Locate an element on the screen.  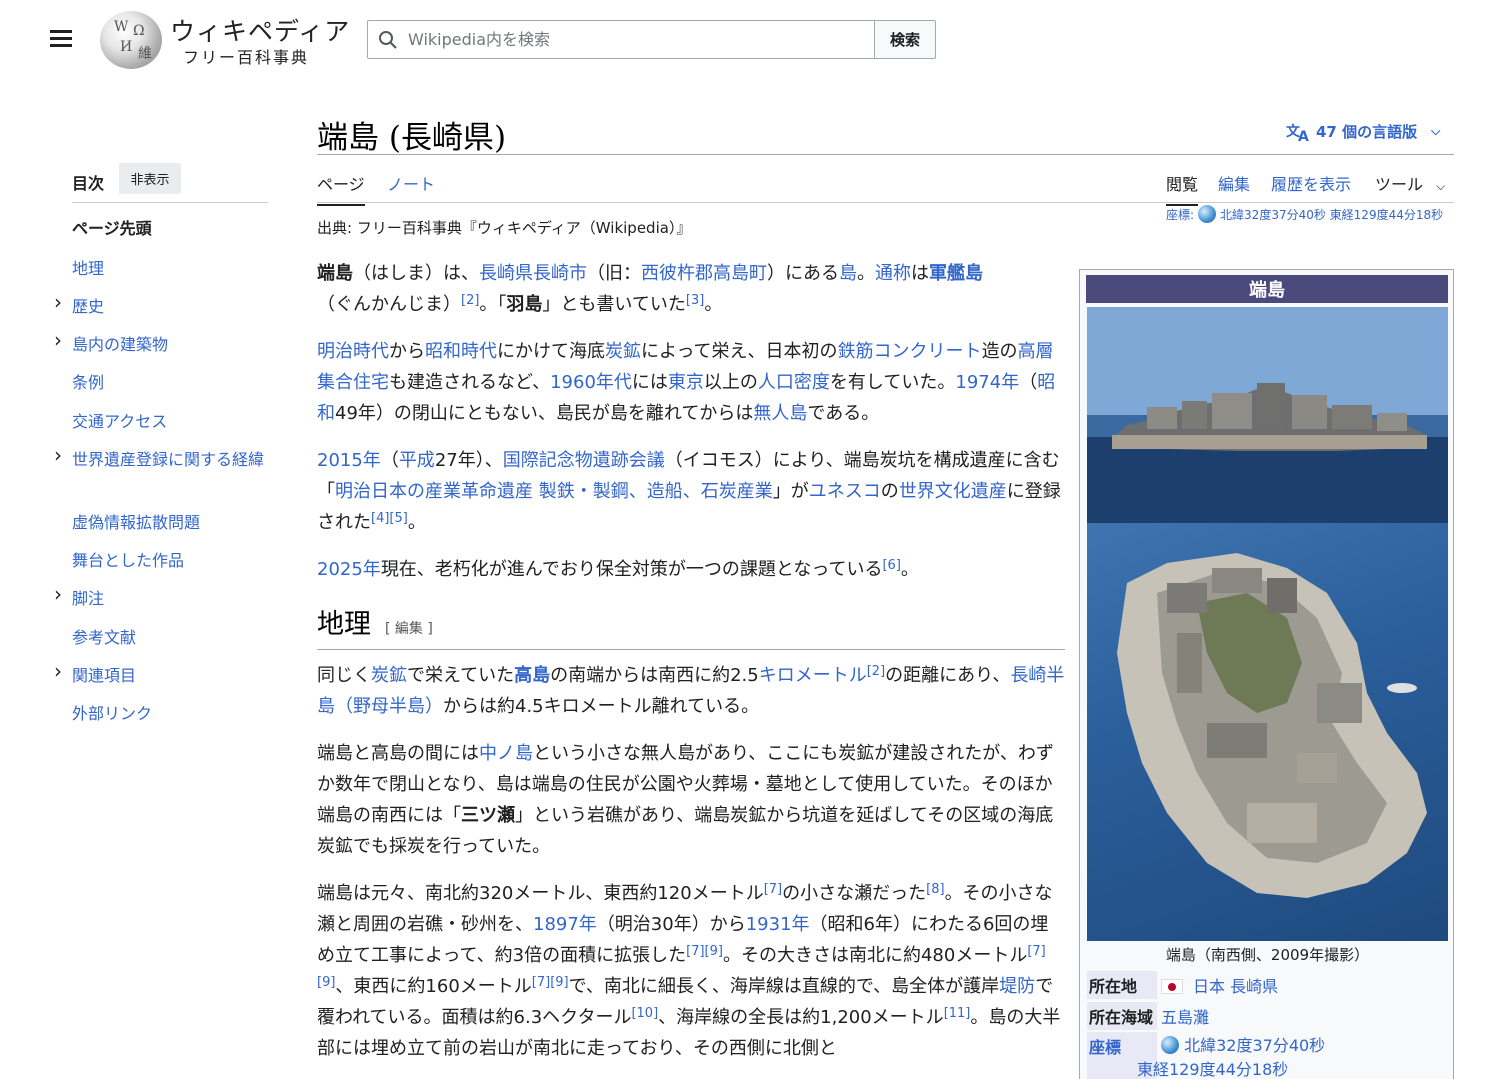
link: 世界文化遺産 is located at coordinates (953, 491).